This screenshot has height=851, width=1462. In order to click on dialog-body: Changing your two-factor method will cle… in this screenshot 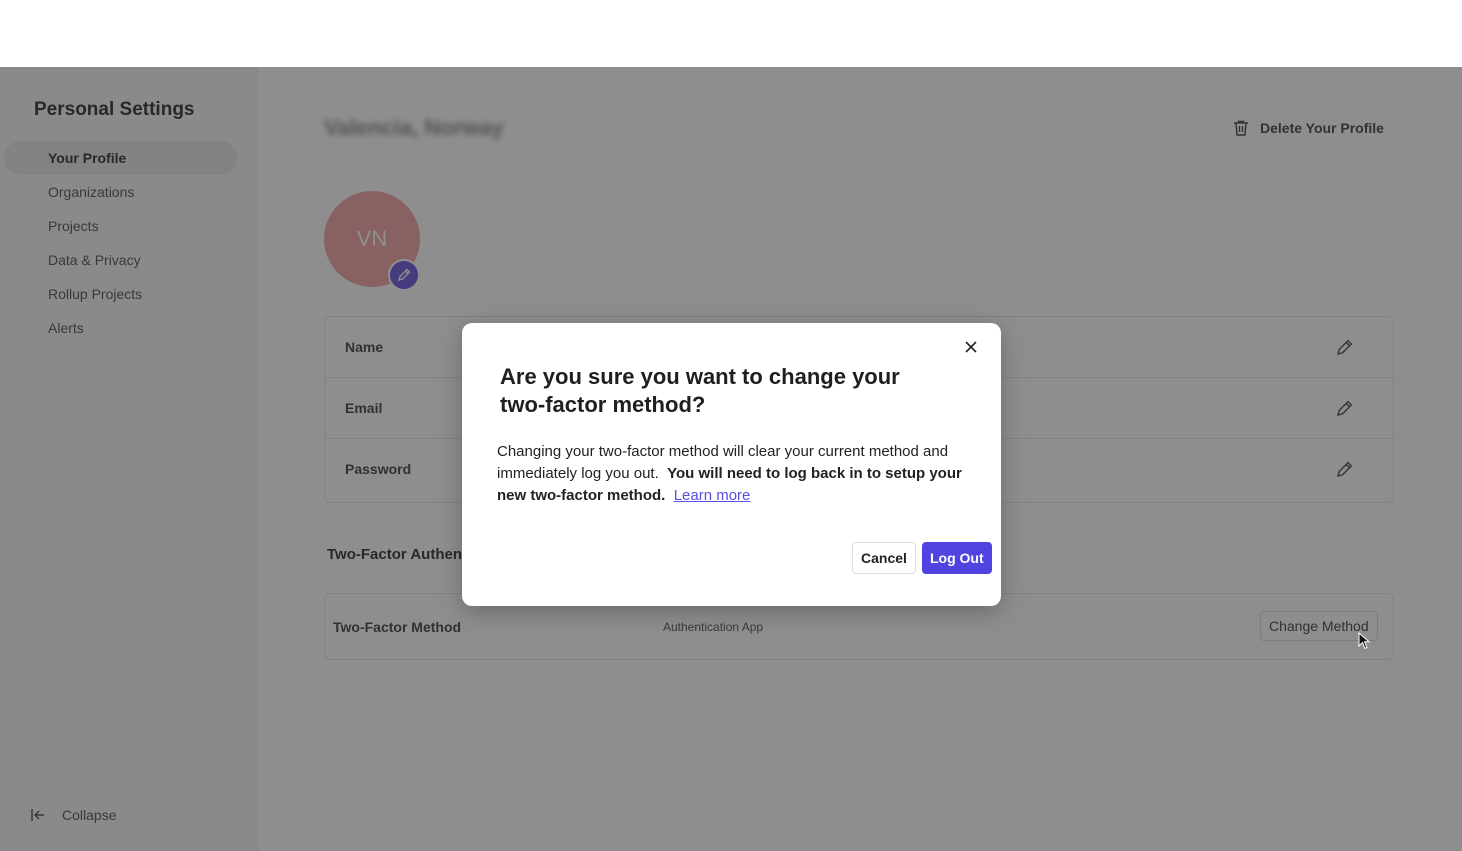, I will do `click(737, 474)`.